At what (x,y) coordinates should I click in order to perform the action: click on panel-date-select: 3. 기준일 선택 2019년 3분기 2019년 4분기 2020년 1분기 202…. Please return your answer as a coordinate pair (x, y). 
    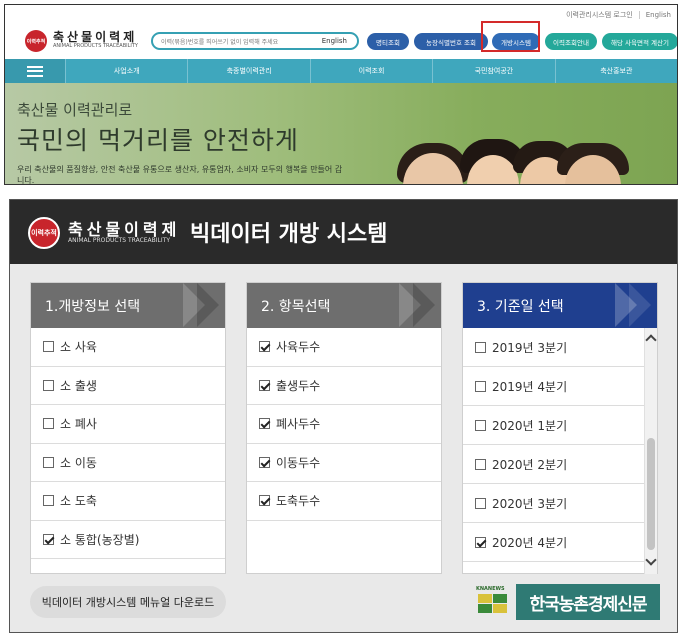
    Looking at the image, I should click on (560, 428).